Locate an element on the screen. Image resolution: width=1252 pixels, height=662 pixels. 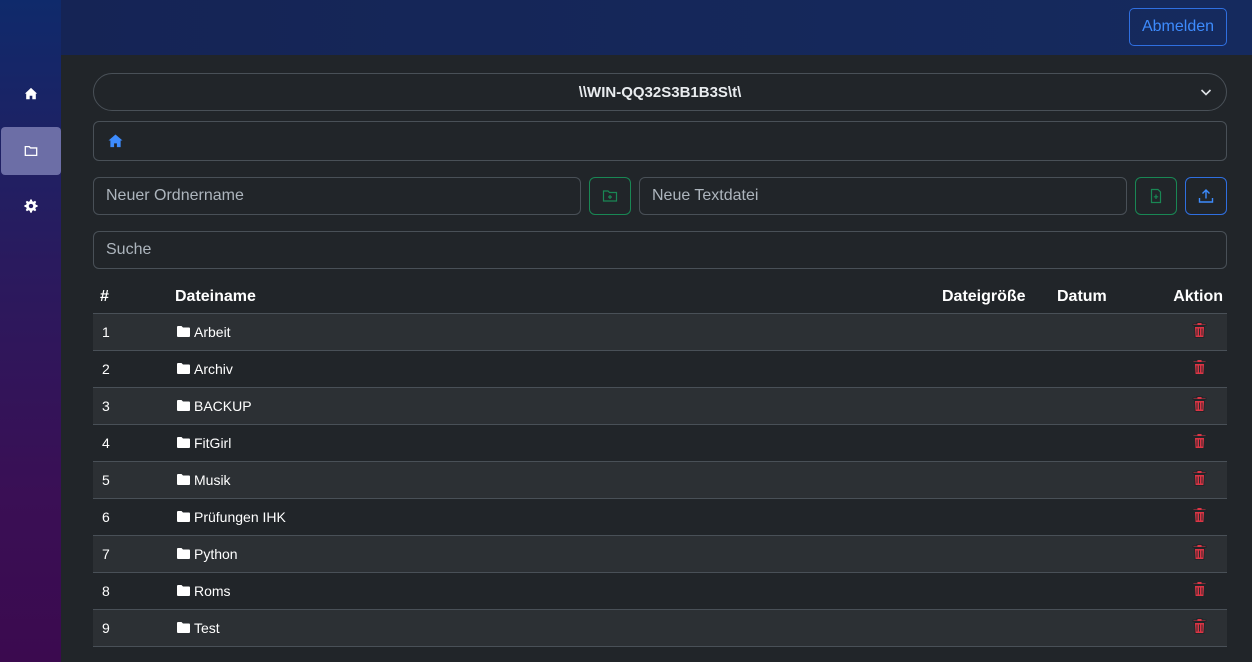
table-row: 5 Musik is located at coordinates (660, 480).